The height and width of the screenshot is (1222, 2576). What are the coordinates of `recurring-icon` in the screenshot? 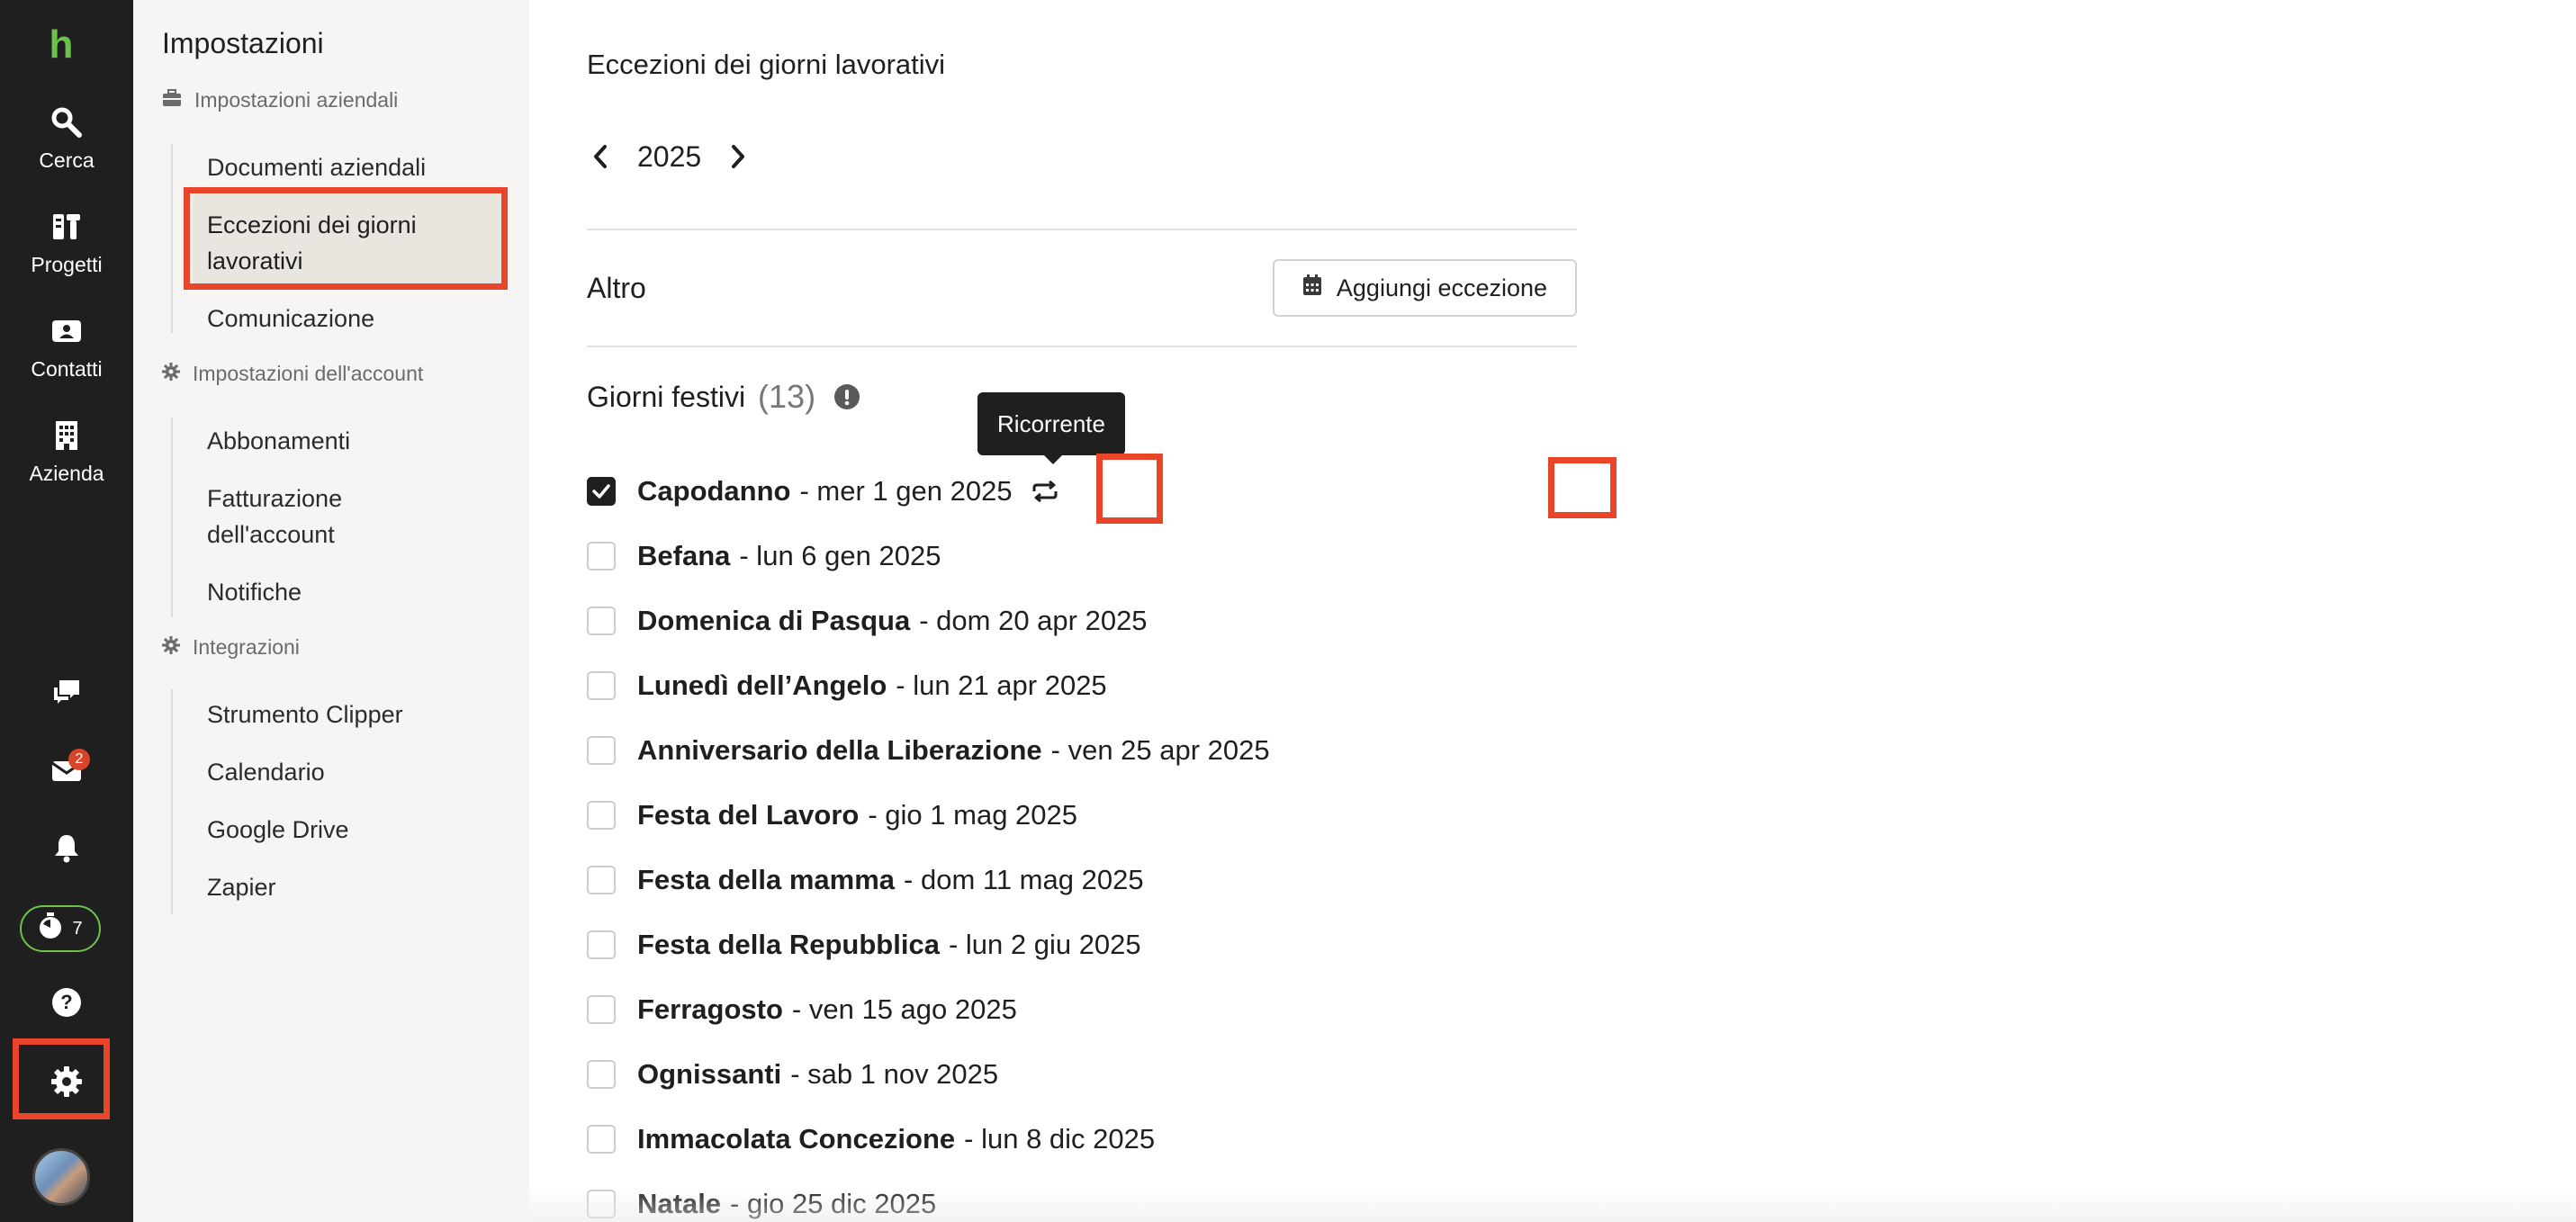 It's located at (1045, 491).